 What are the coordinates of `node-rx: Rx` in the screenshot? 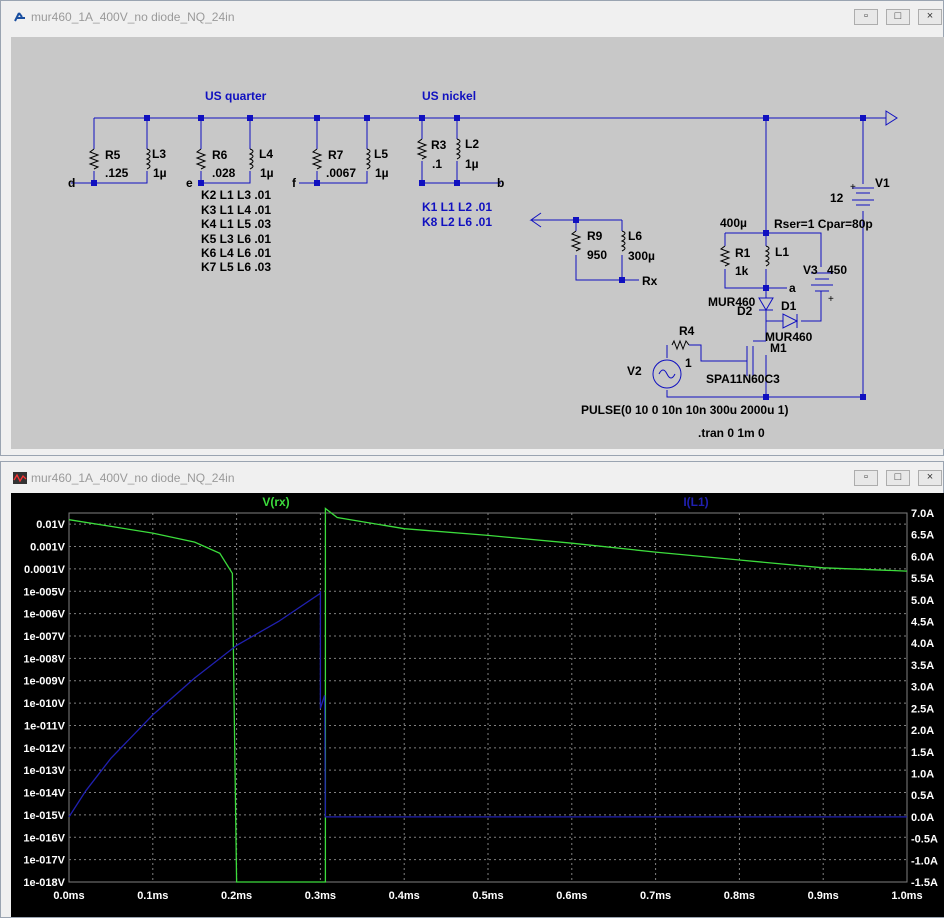 It's located at (650, 281).